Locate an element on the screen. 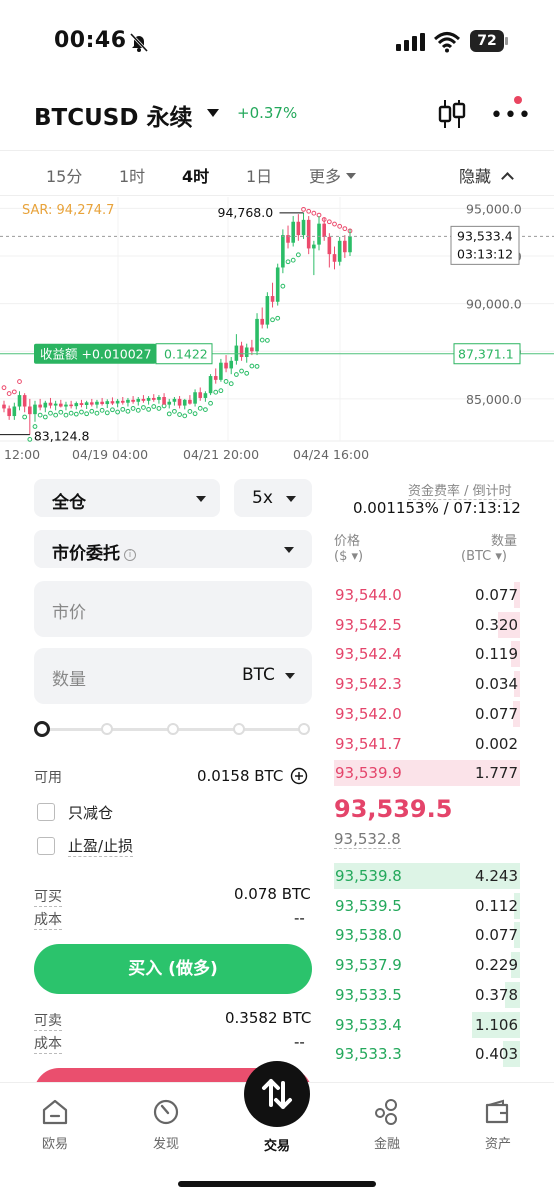  nav-trade-label: 交易 is located at coordinates (277, 1144).